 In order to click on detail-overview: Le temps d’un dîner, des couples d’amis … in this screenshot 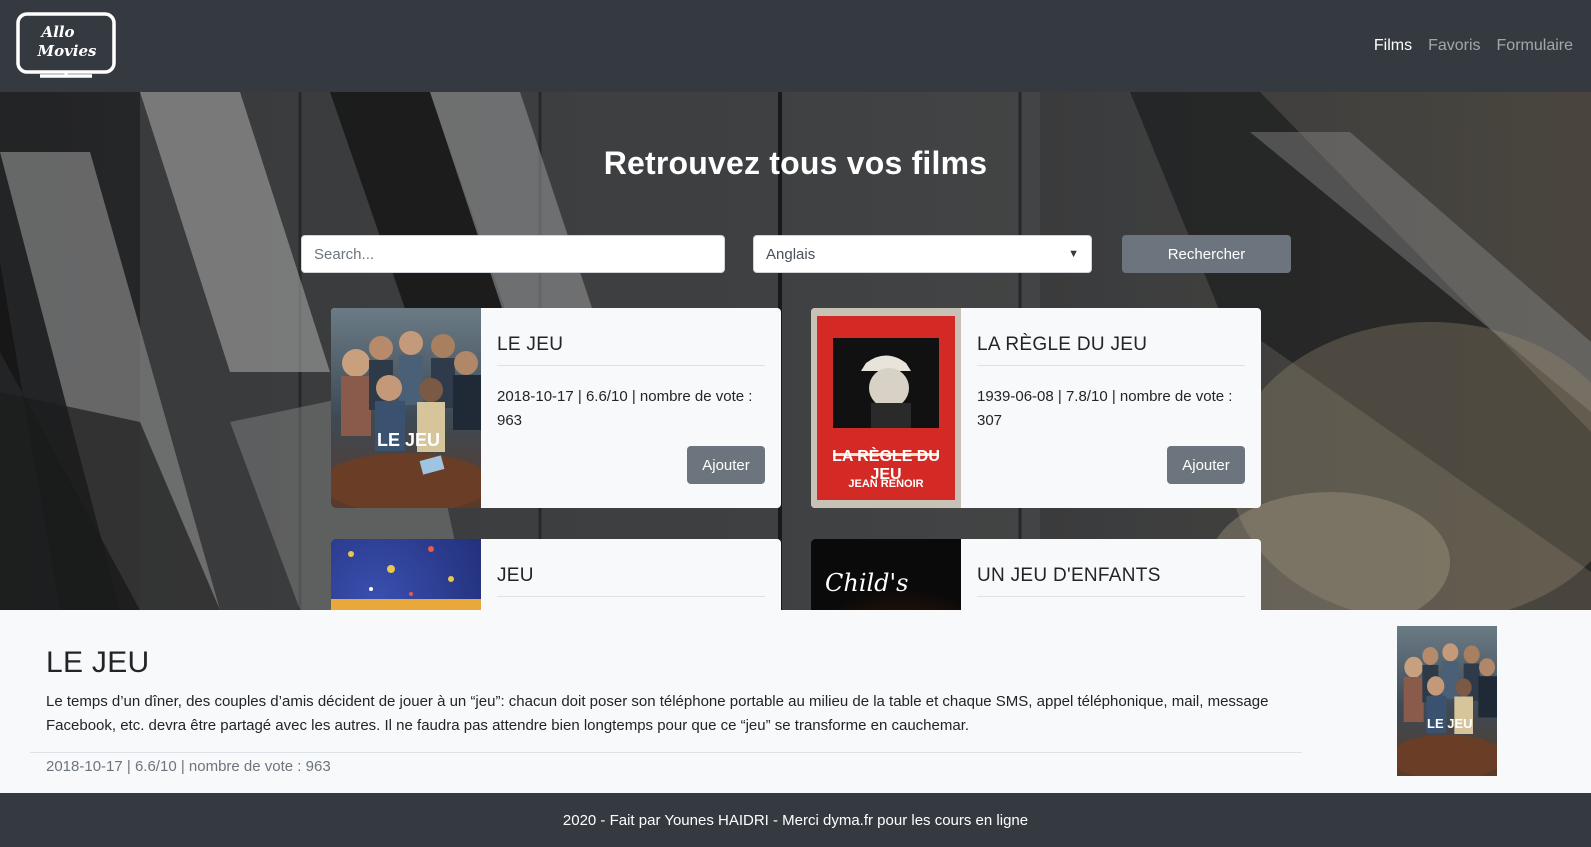, I will do `click(657, 713)`.